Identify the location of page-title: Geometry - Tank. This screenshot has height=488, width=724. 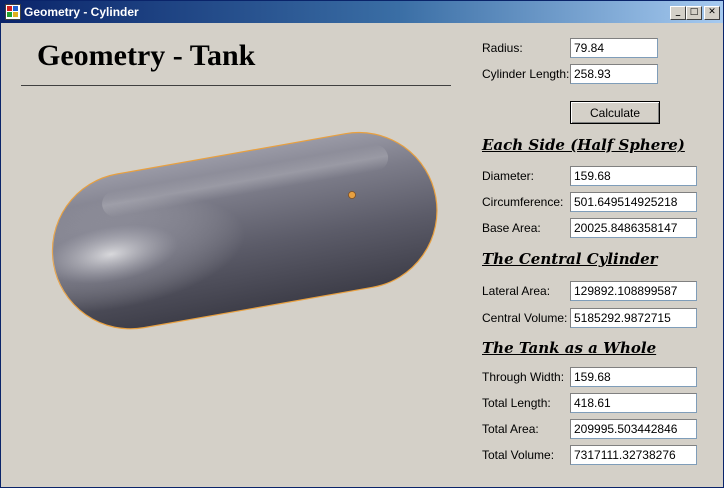
(146, 55).